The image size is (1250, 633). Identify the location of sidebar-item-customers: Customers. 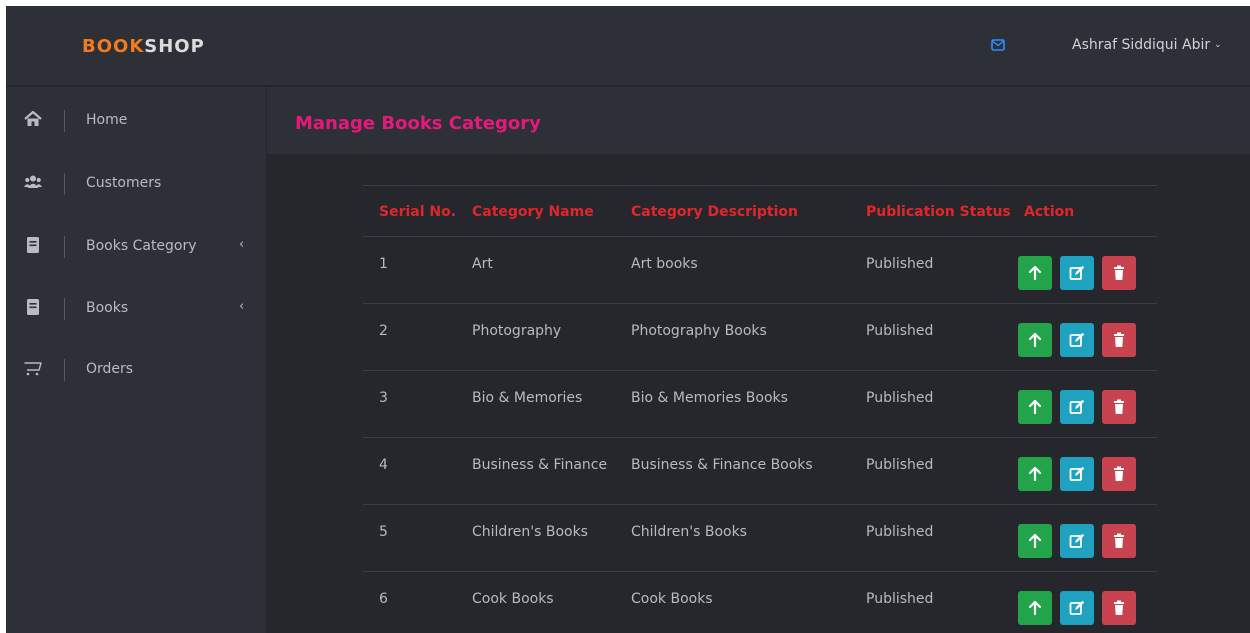
(136, 183).